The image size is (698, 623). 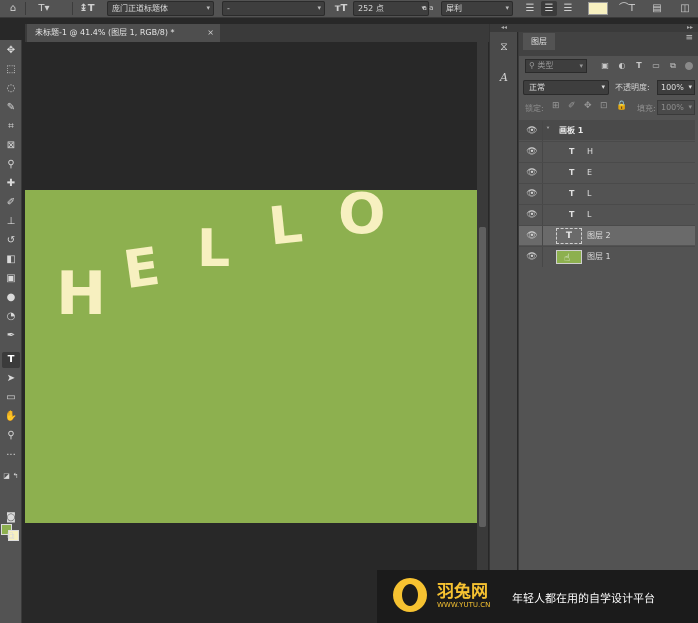 What do you see at coordinates (673, 66) in the screenshot?
I see `filter-smart-object-icon: ⧉` at bounding box center [673, 66].